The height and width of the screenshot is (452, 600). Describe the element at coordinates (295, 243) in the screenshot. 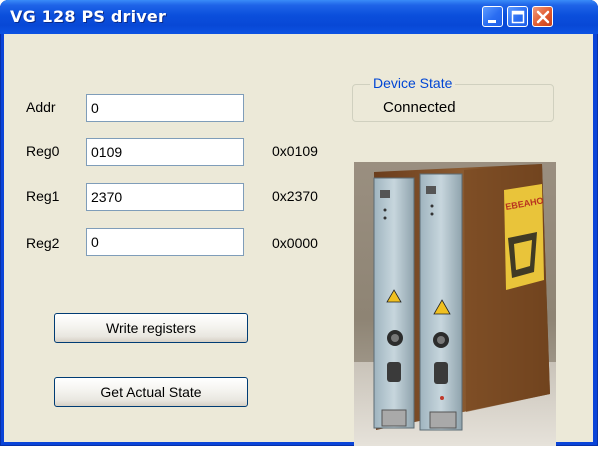

I see `reg2-hex-value: 0x0000` at that location.